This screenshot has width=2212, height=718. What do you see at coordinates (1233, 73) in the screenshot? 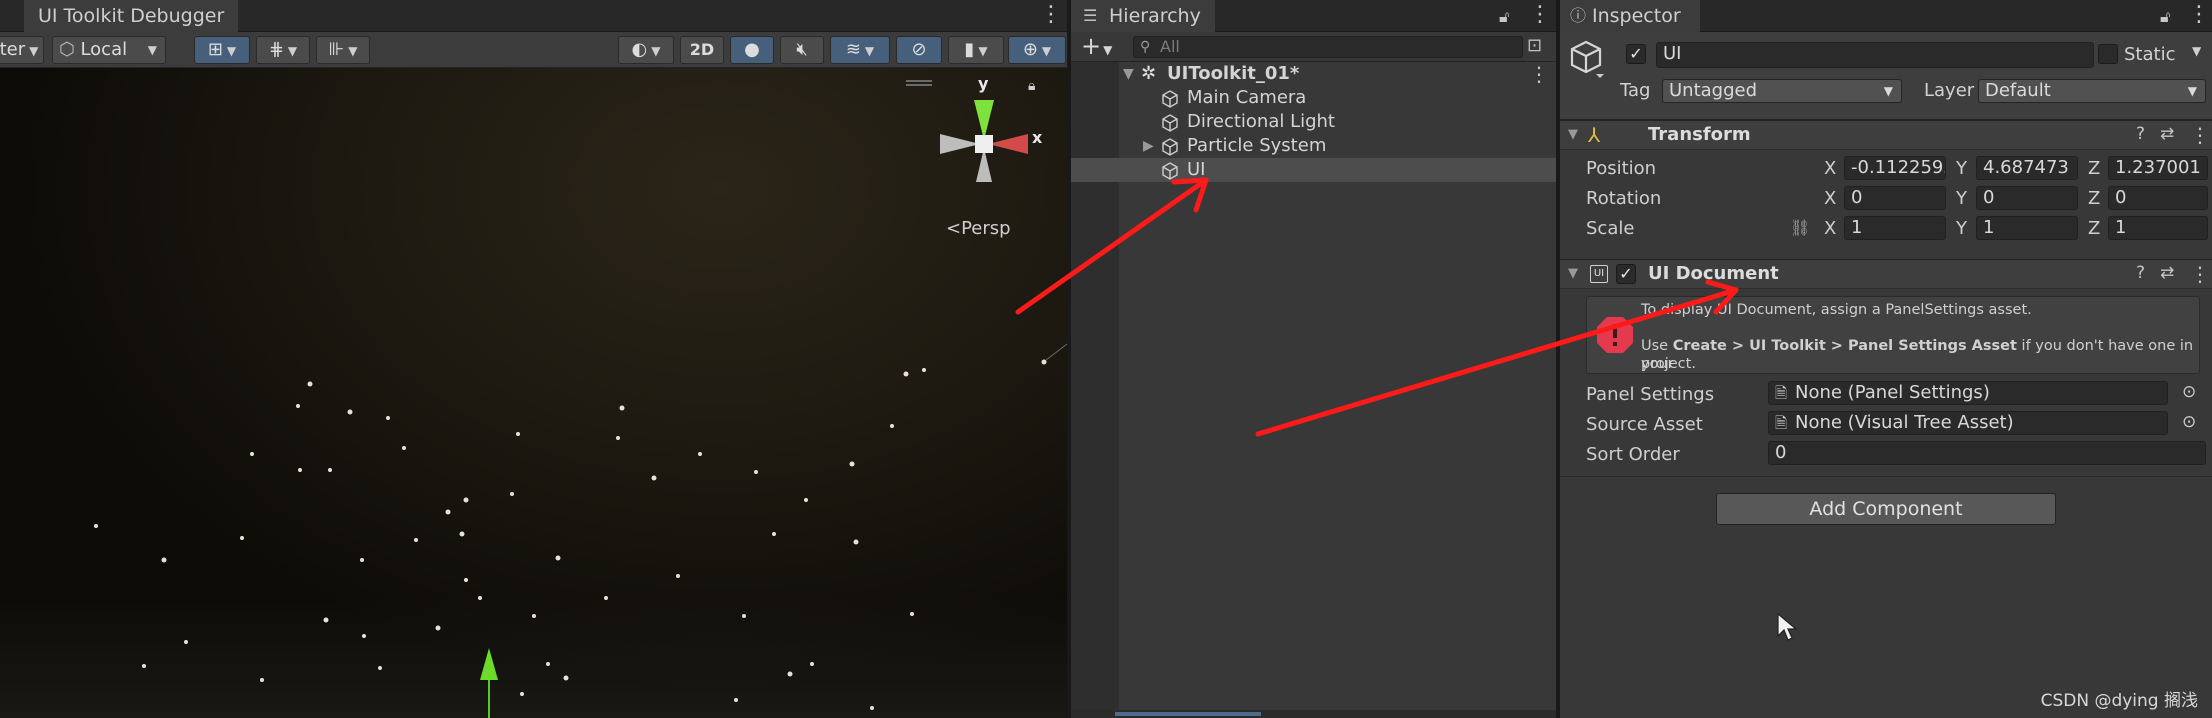
I see `scene-name: UIToolkit_01*` at bounding box center [1233, 73].